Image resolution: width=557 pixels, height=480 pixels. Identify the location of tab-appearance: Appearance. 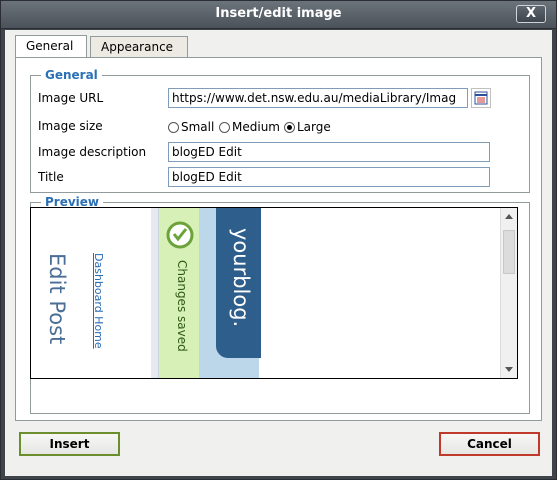
(139, 47).